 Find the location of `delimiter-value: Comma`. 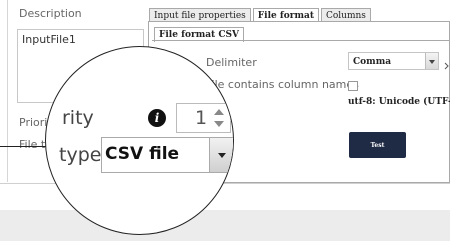

delimiter-value: Comma is located at coordinates (372, 62).